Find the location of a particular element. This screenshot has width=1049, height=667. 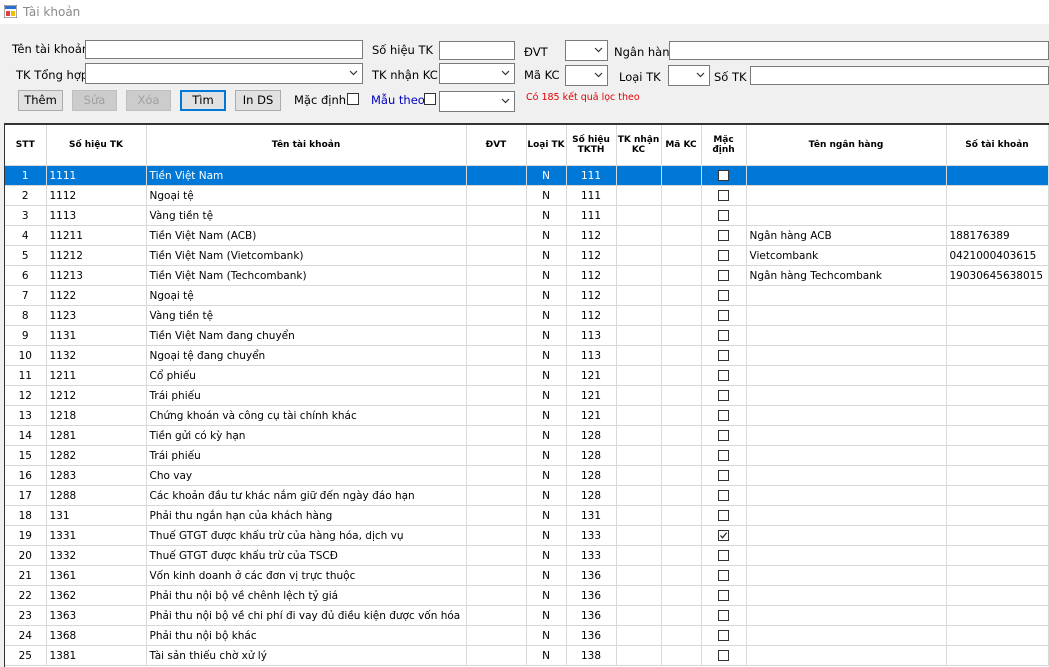

col-ma-kc-header: Mã KC is located at coordinates (681, 145).